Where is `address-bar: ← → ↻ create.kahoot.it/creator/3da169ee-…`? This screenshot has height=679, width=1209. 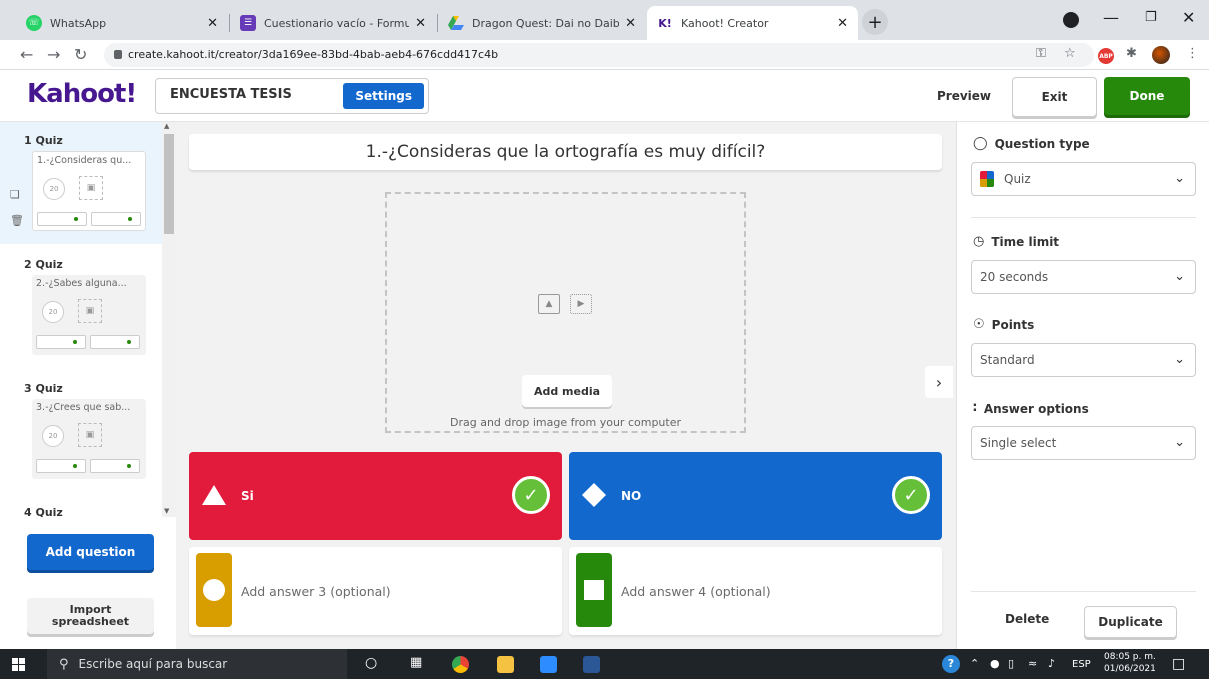 address-bar: ← → ↻ create.kahoot.it/creator/3da169ee-… is located at coordinates (604, 55).